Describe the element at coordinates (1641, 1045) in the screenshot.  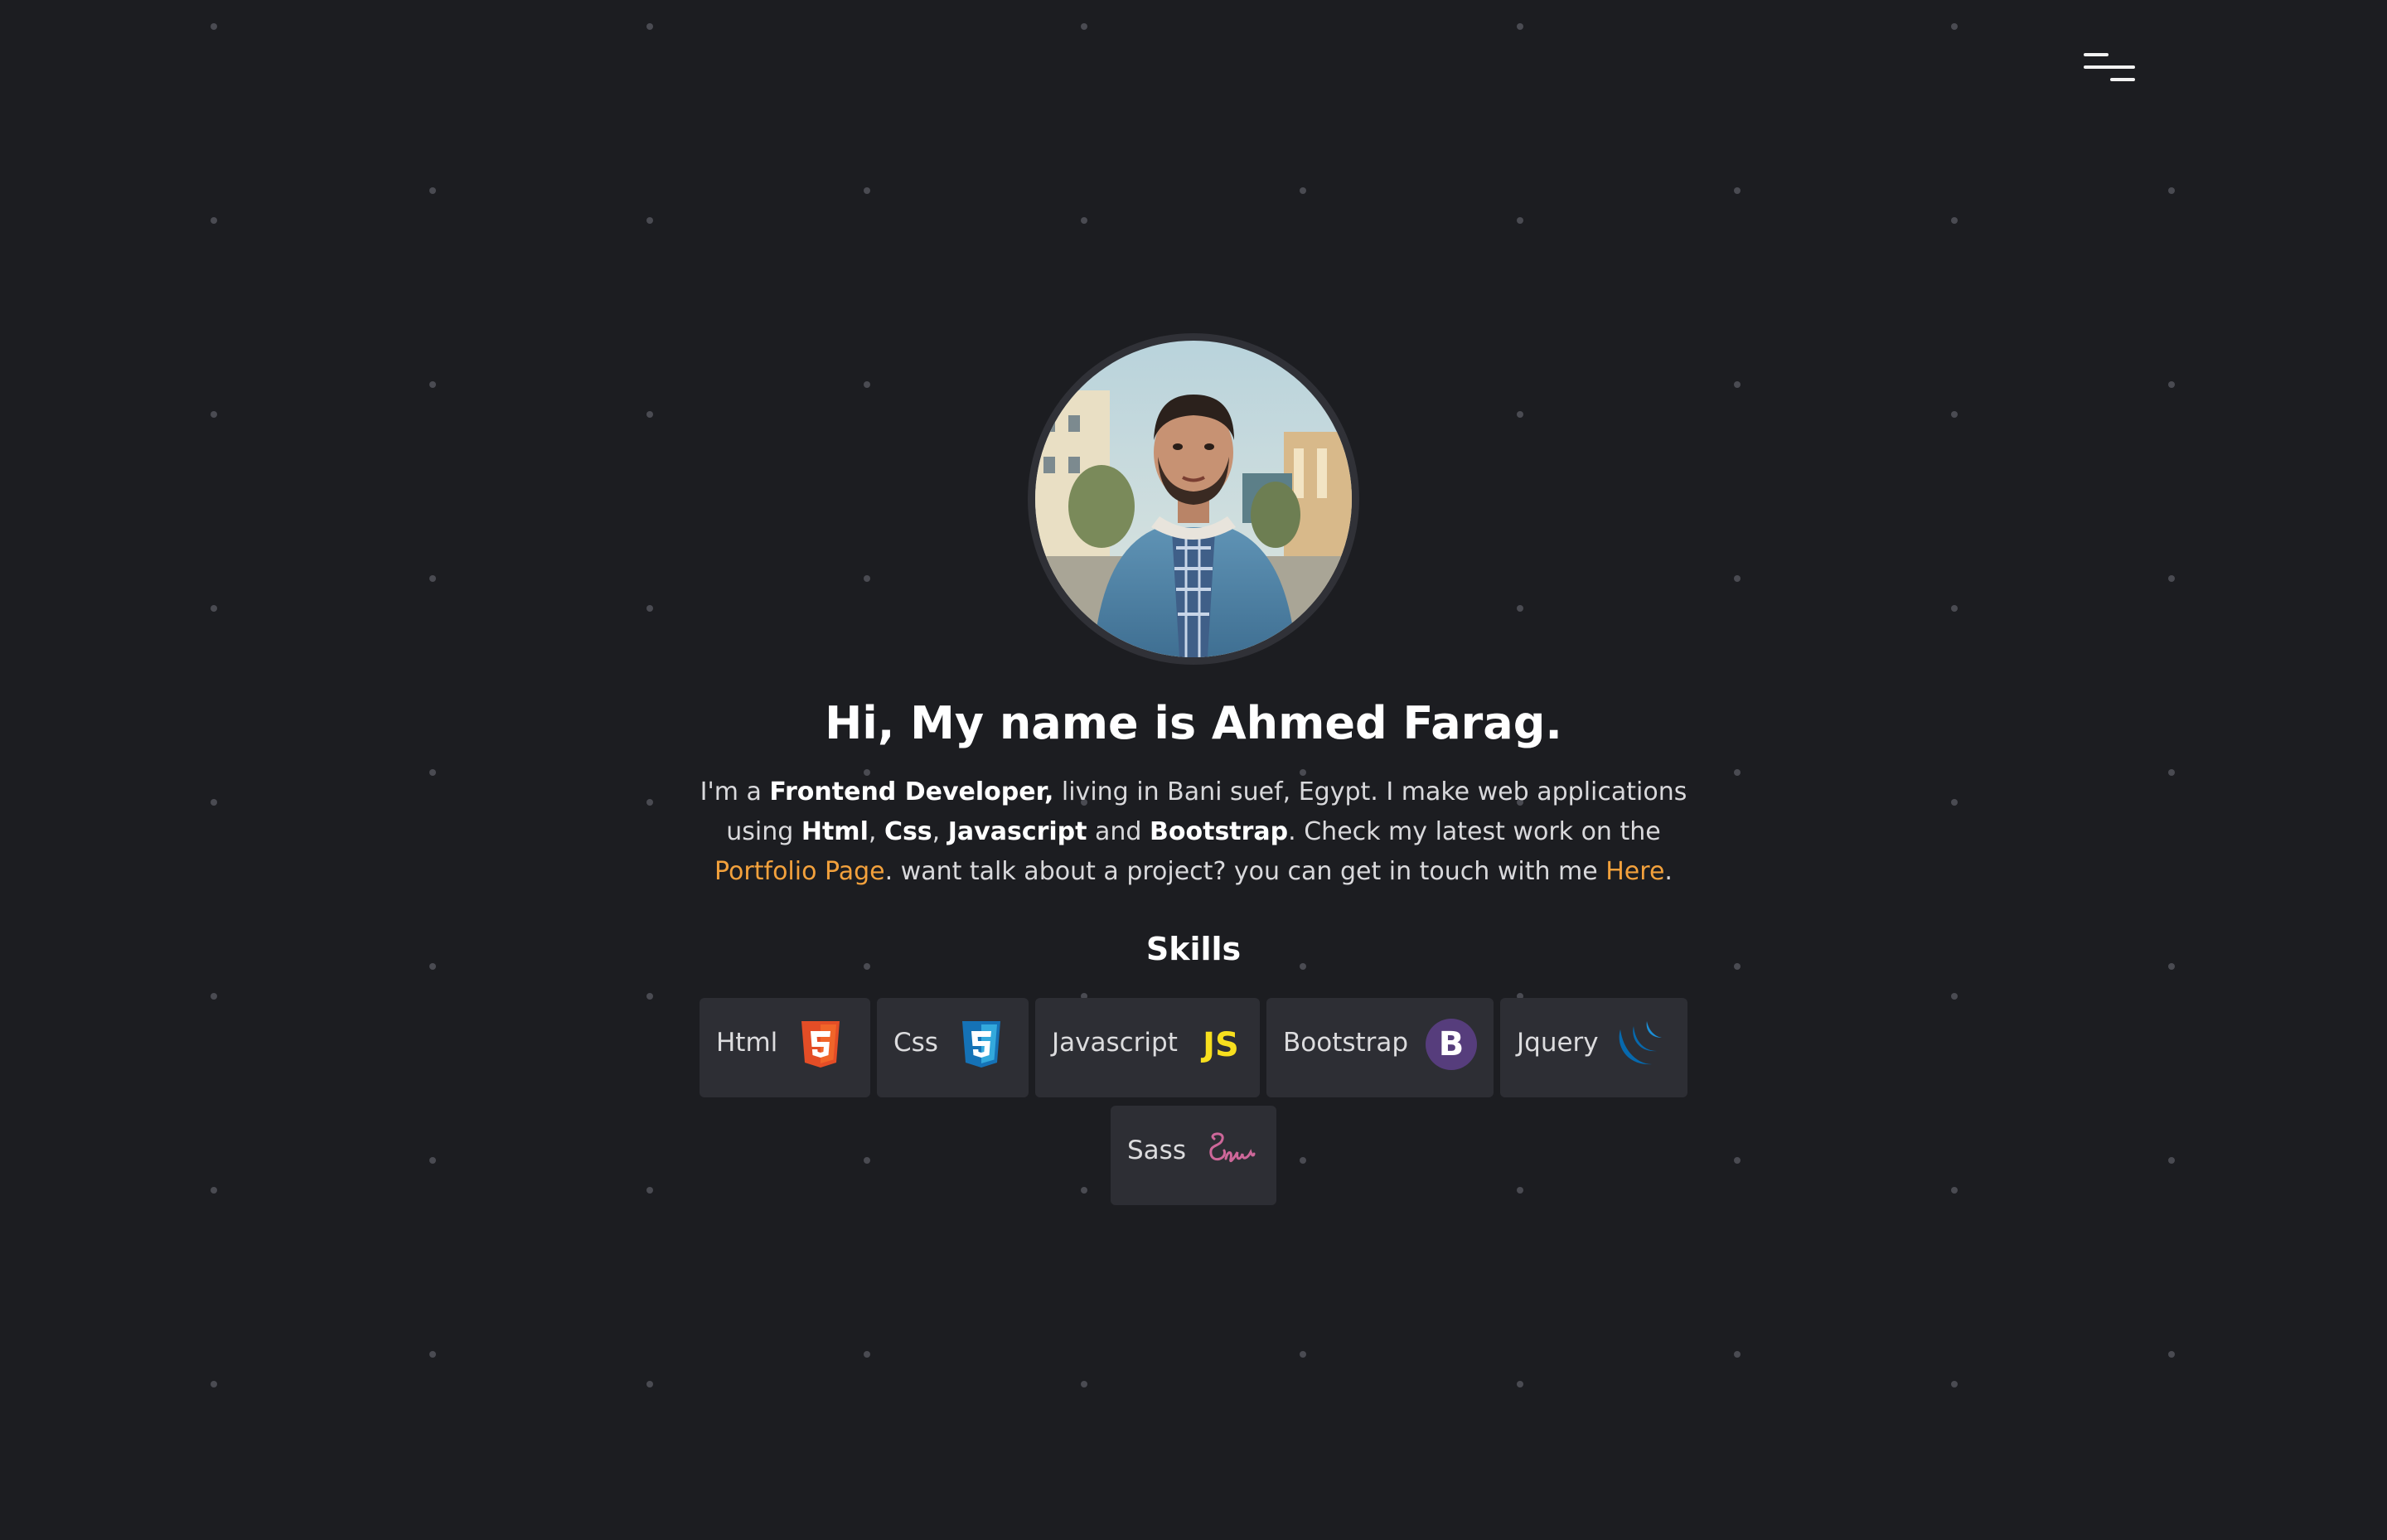
I see `jquery-icon` at that location.